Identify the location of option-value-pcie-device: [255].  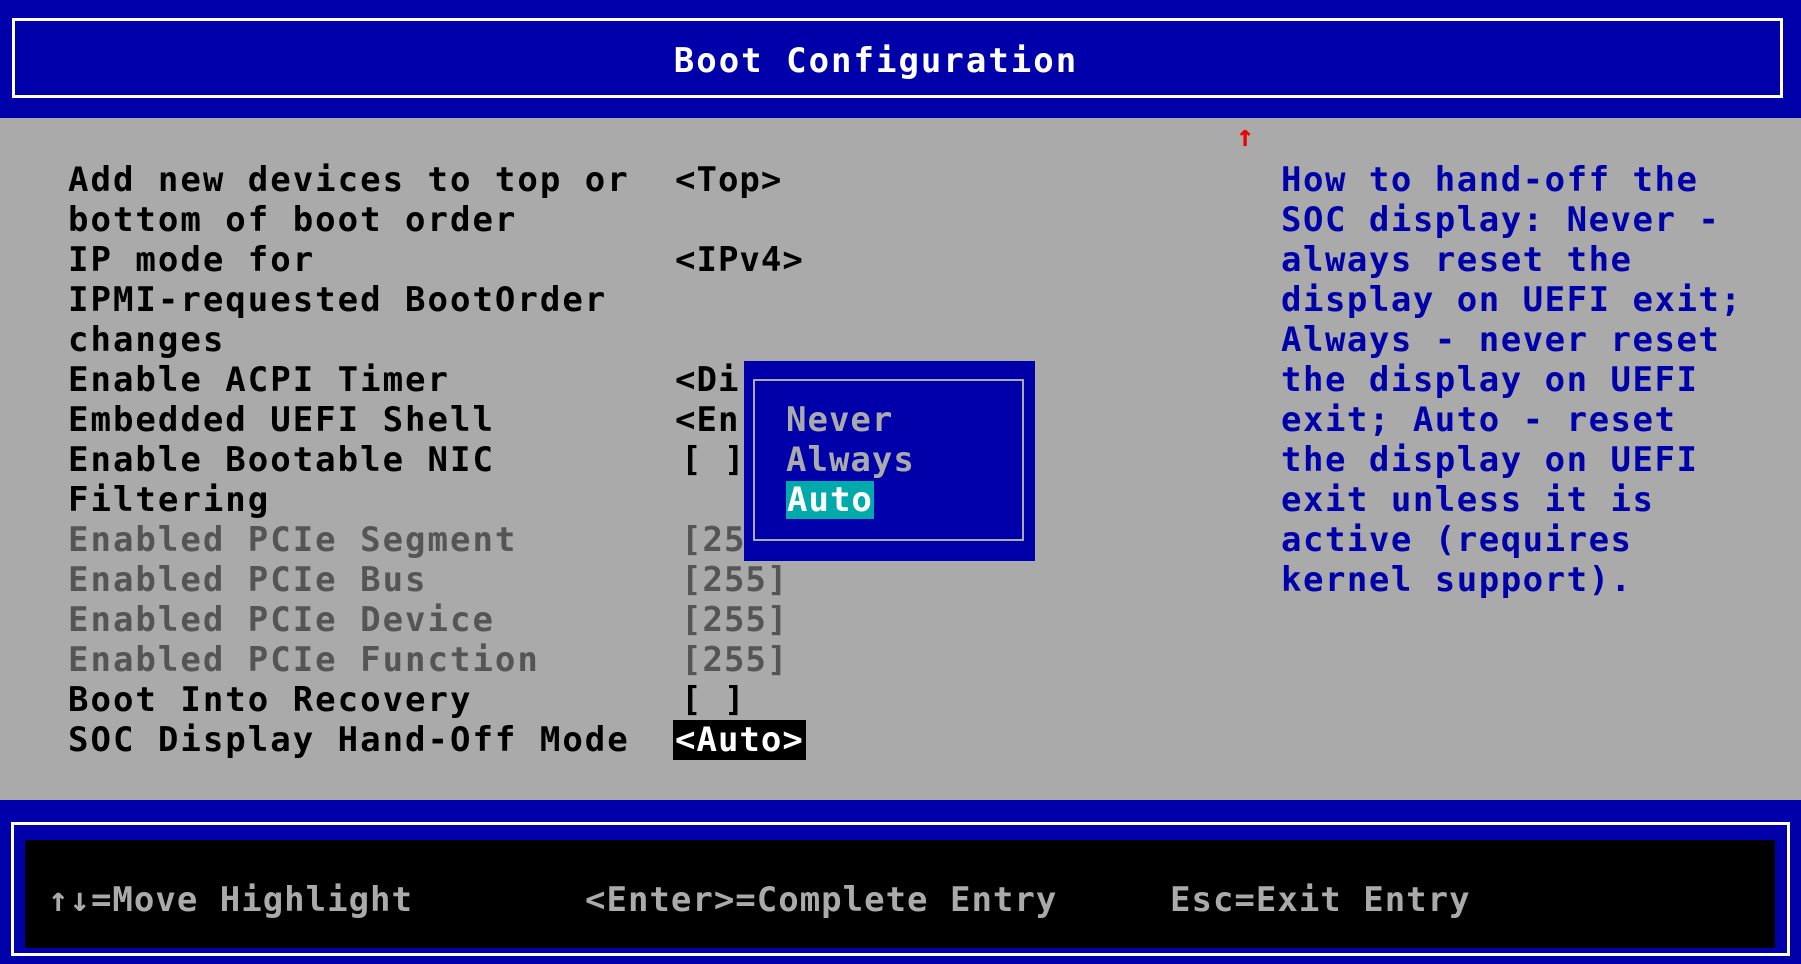
(735, 620).